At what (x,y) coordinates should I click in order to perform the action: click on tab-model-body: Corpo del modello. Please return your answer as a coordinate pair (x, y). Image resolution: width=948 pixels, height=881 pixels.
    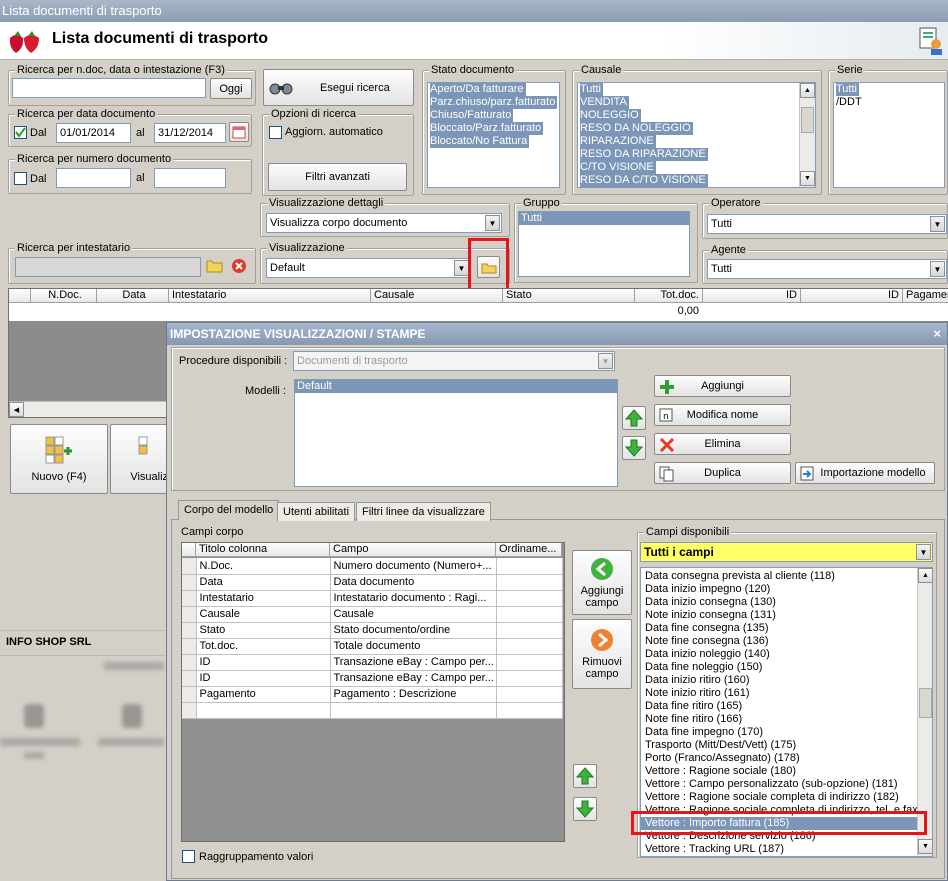
    Looking at the image, I should click on (229, 510).